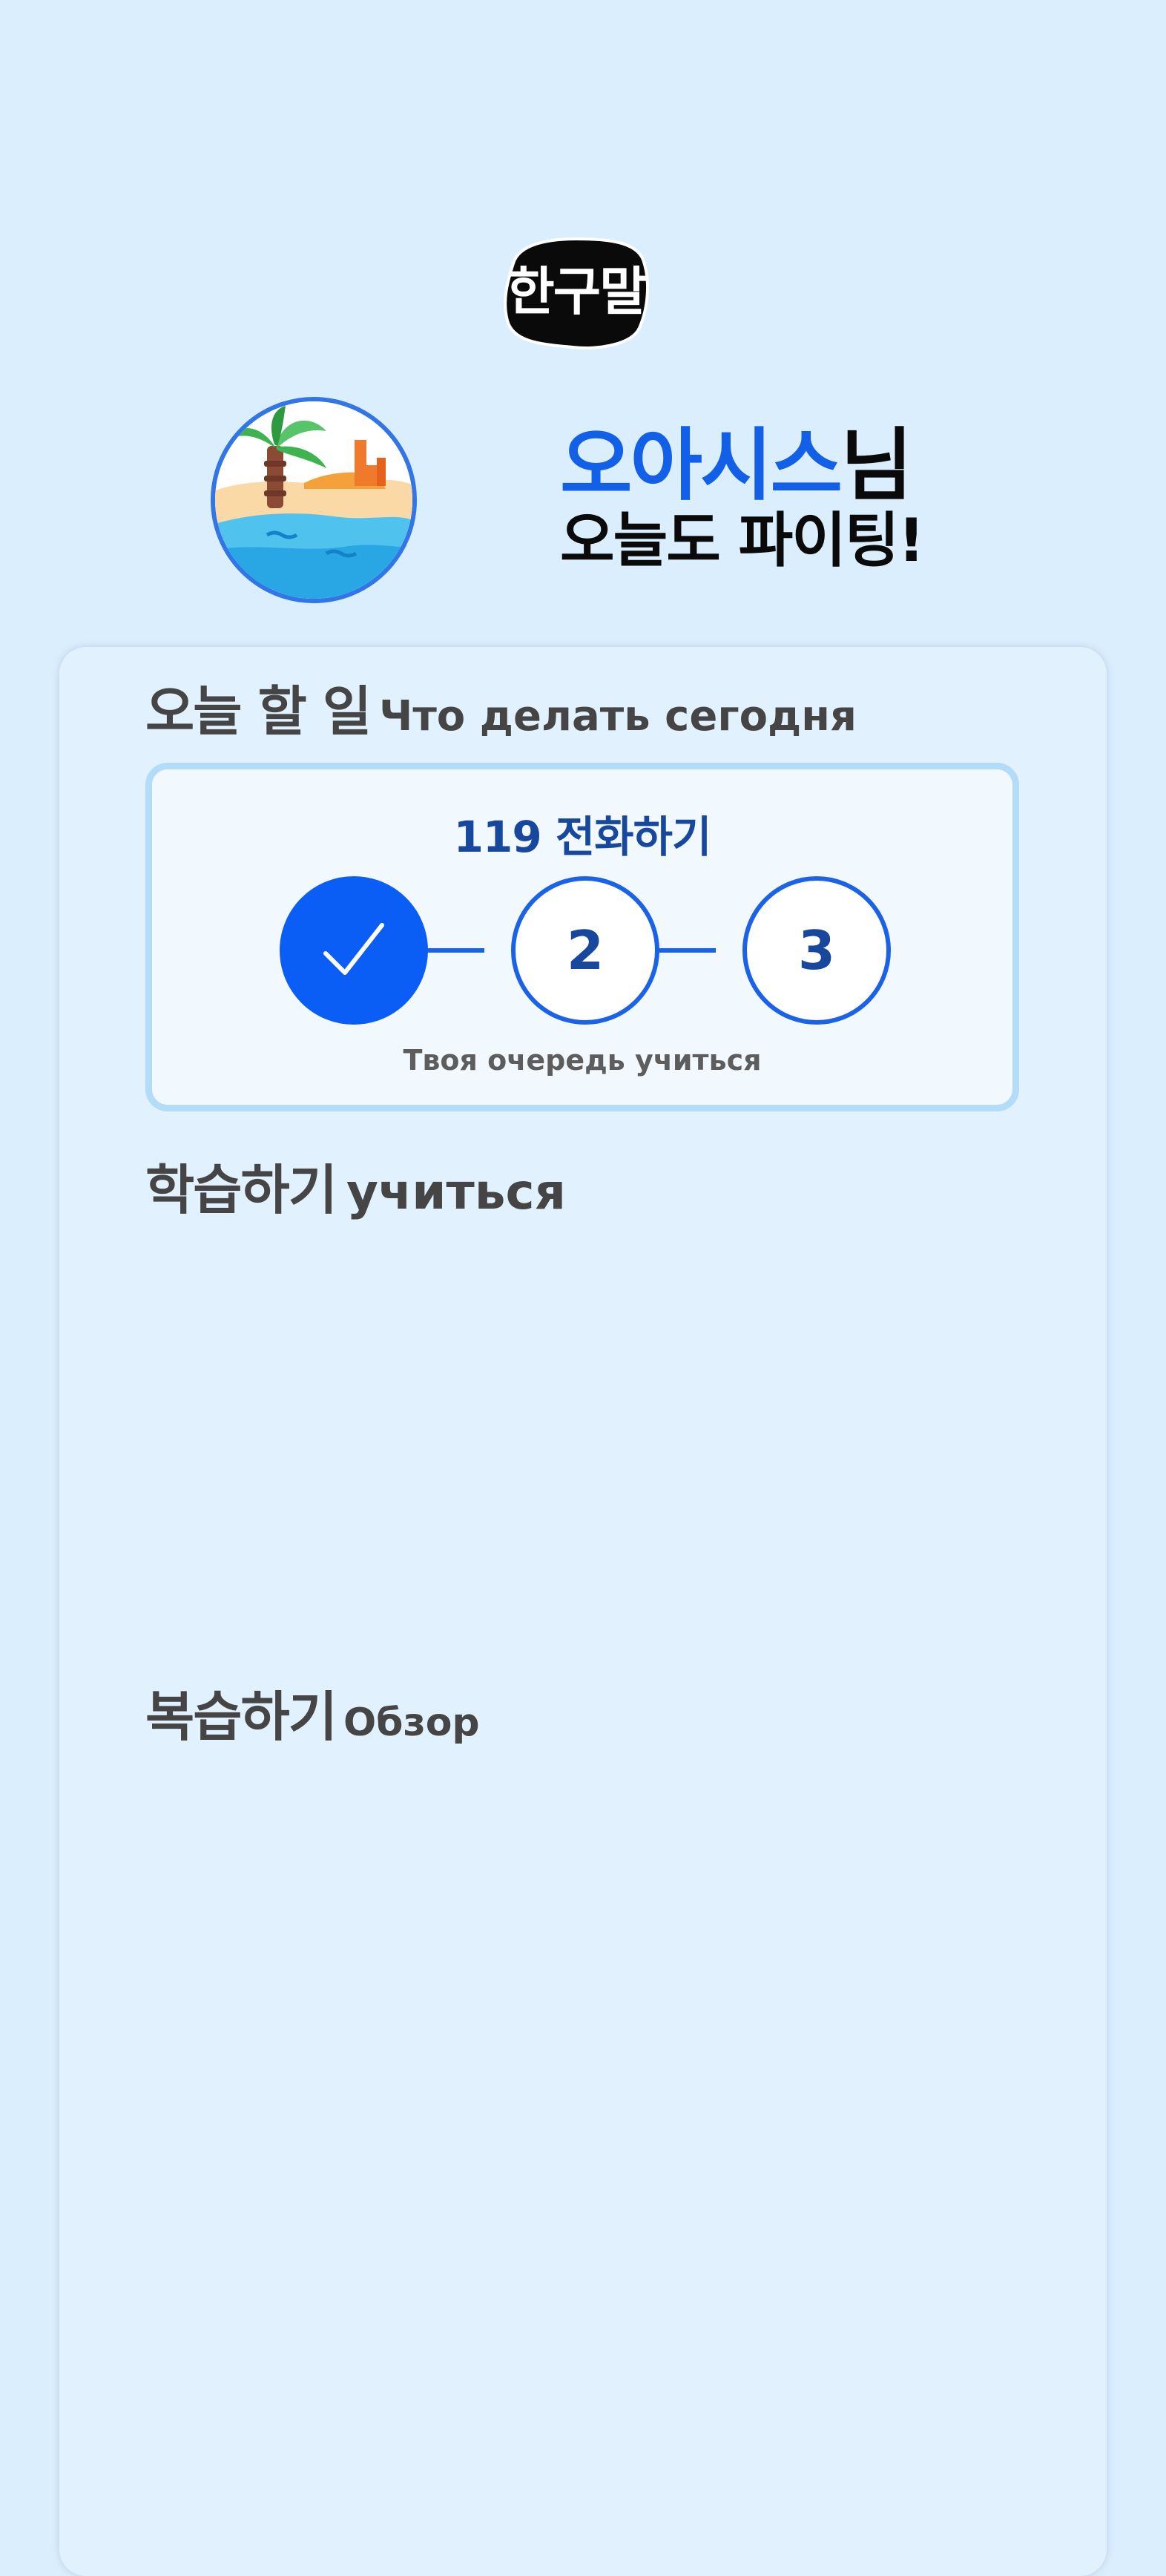 This screenshot has height=2576, width=1166. Describe the element at coordinates (816, 951) in the screenshot. I see `step-3: 3` at that location.